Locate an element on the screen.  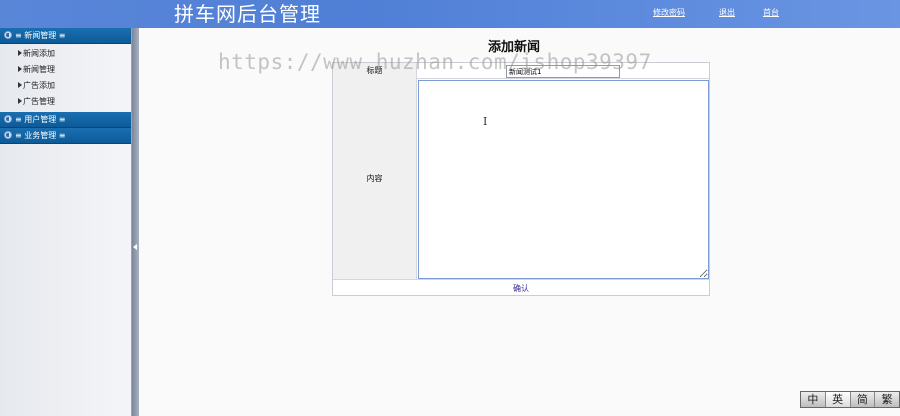
content-label: 内容 is located at coordinates (375, 179).